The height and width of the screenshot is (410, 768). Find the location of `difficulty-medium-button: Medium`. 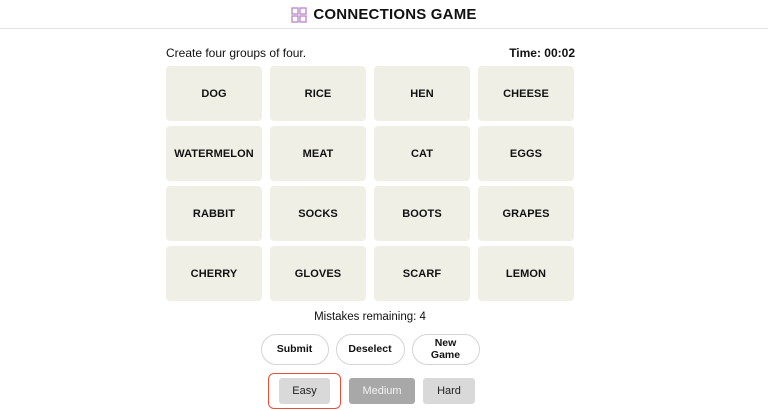

difficulty-medium-button: Medium is located at coordinates (382, 390).